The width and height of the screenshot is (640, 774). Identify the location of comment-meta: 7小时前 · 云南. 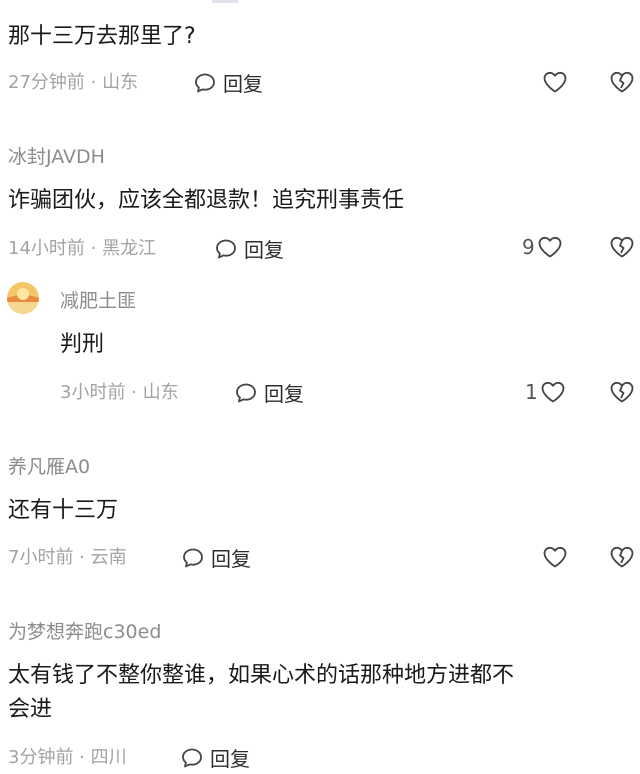
(67, 557).